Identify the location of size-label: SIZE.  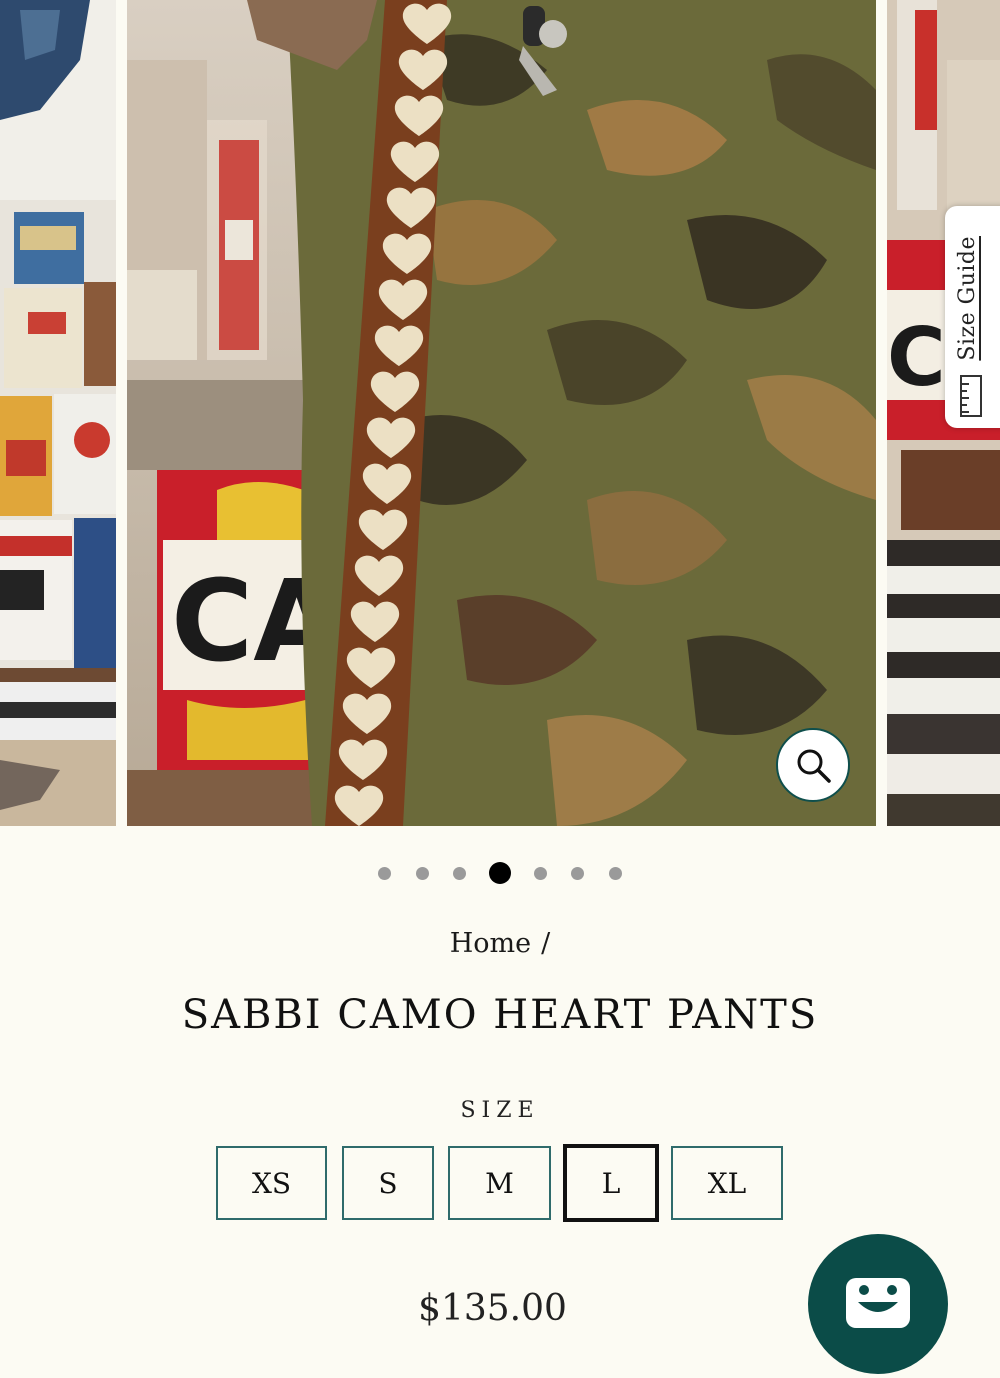
(500, 1110).